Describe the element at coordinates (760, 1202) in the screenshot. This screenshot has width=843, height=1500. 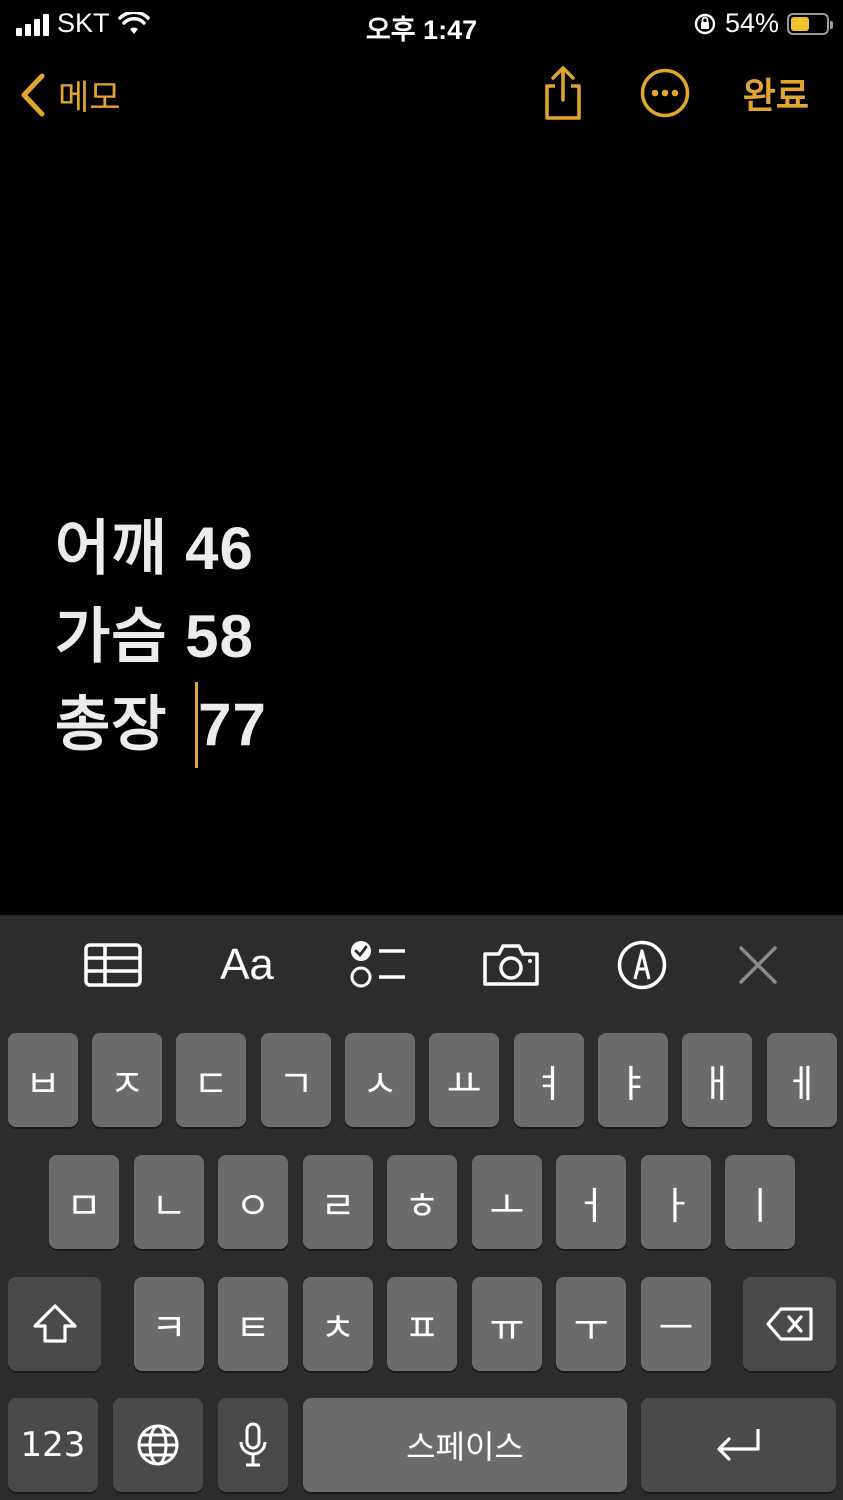
I see `key-i: ㅣ` at that location.